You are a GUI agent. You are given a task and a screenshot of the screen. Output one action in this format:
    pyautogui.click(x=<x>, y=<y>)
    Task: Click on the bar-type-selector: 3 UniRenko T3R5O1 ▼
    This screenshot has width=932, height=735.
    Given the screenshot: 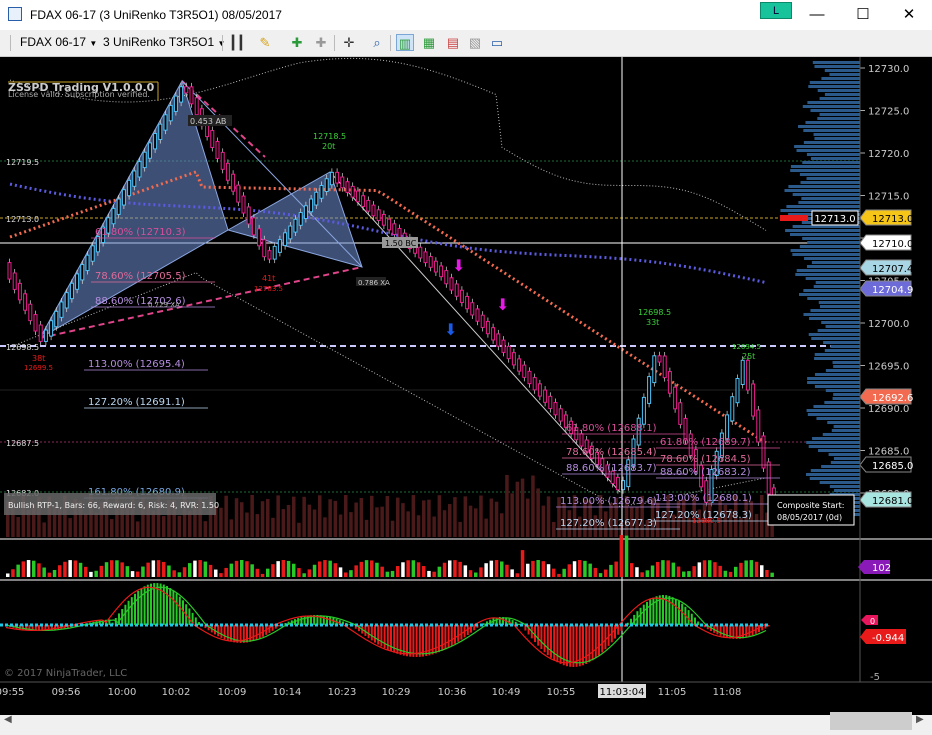 What is the action you would take?
    pyautogui.click(x=164, y=42)
    